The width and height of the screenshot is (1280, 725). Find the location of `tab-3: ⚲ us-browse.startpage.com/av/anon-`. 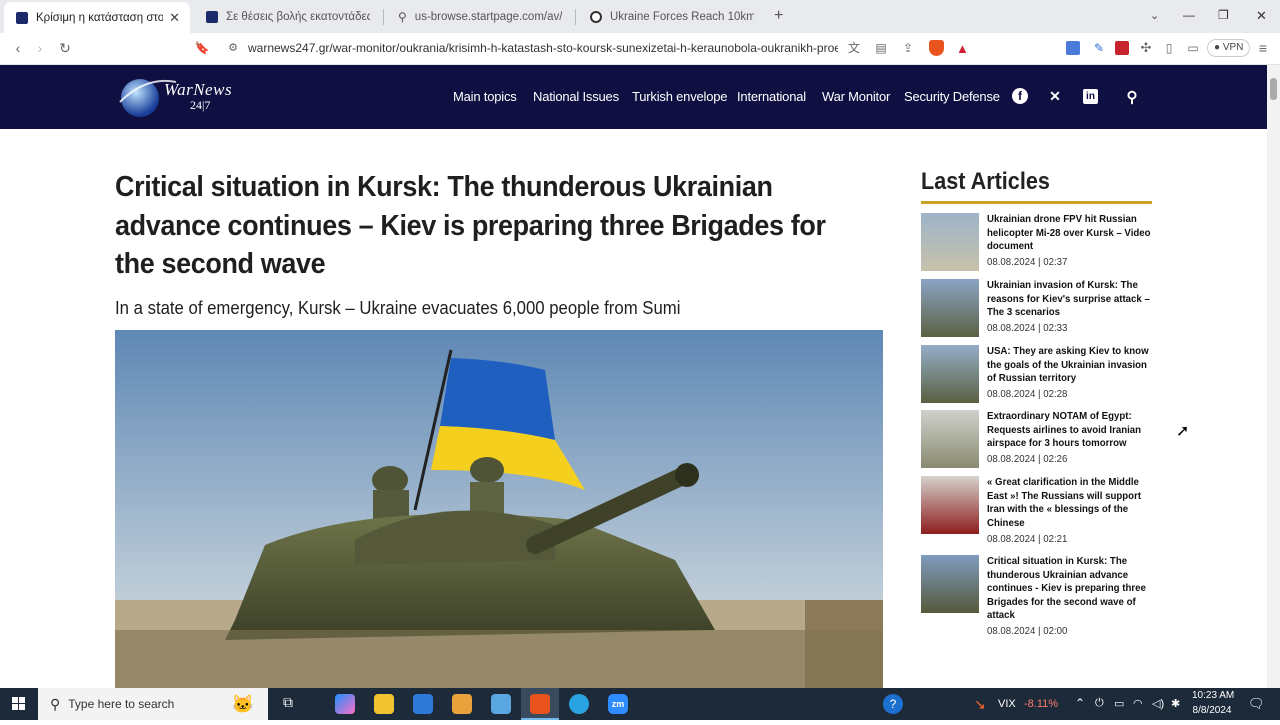

tab-3: ⚲ us-browse.startpage.com/av/anon- is located at coordinates (479, 16).